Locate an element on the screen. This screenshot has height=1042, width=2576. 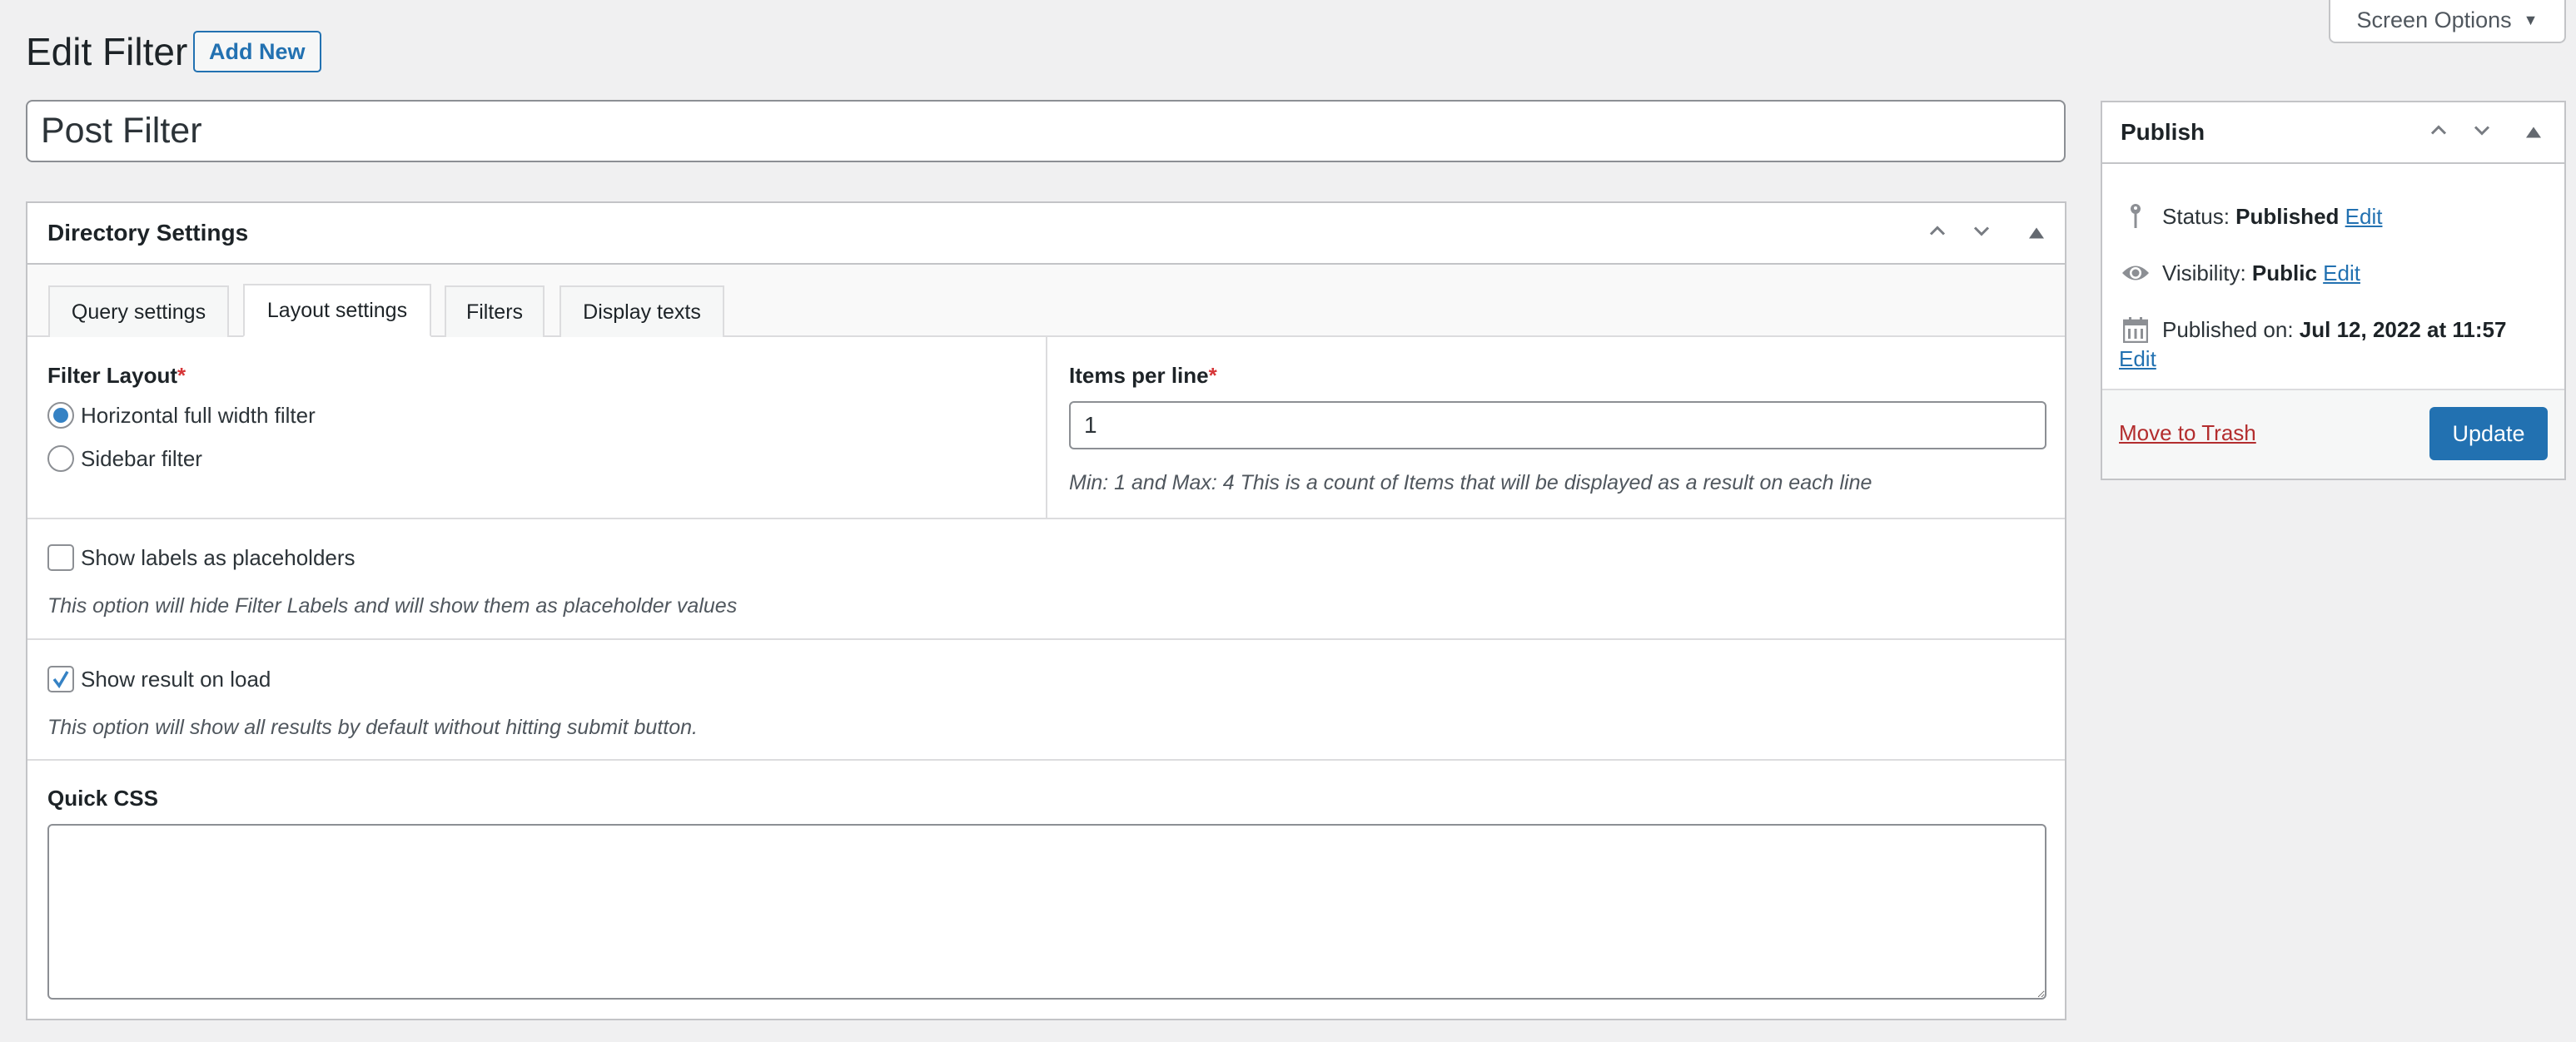
calendar-icon is located at coordinates (2135, 330).